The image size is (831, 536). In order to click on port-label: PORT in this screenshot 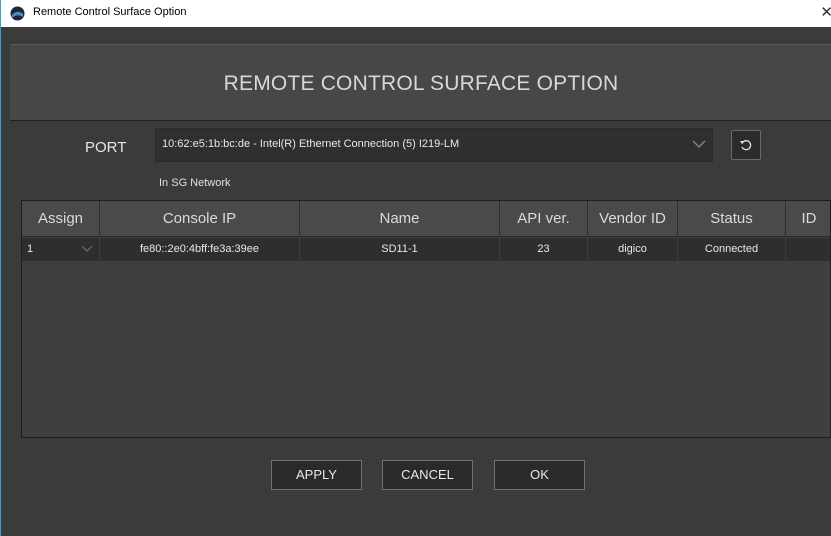, I will do `click(106, 147)`.